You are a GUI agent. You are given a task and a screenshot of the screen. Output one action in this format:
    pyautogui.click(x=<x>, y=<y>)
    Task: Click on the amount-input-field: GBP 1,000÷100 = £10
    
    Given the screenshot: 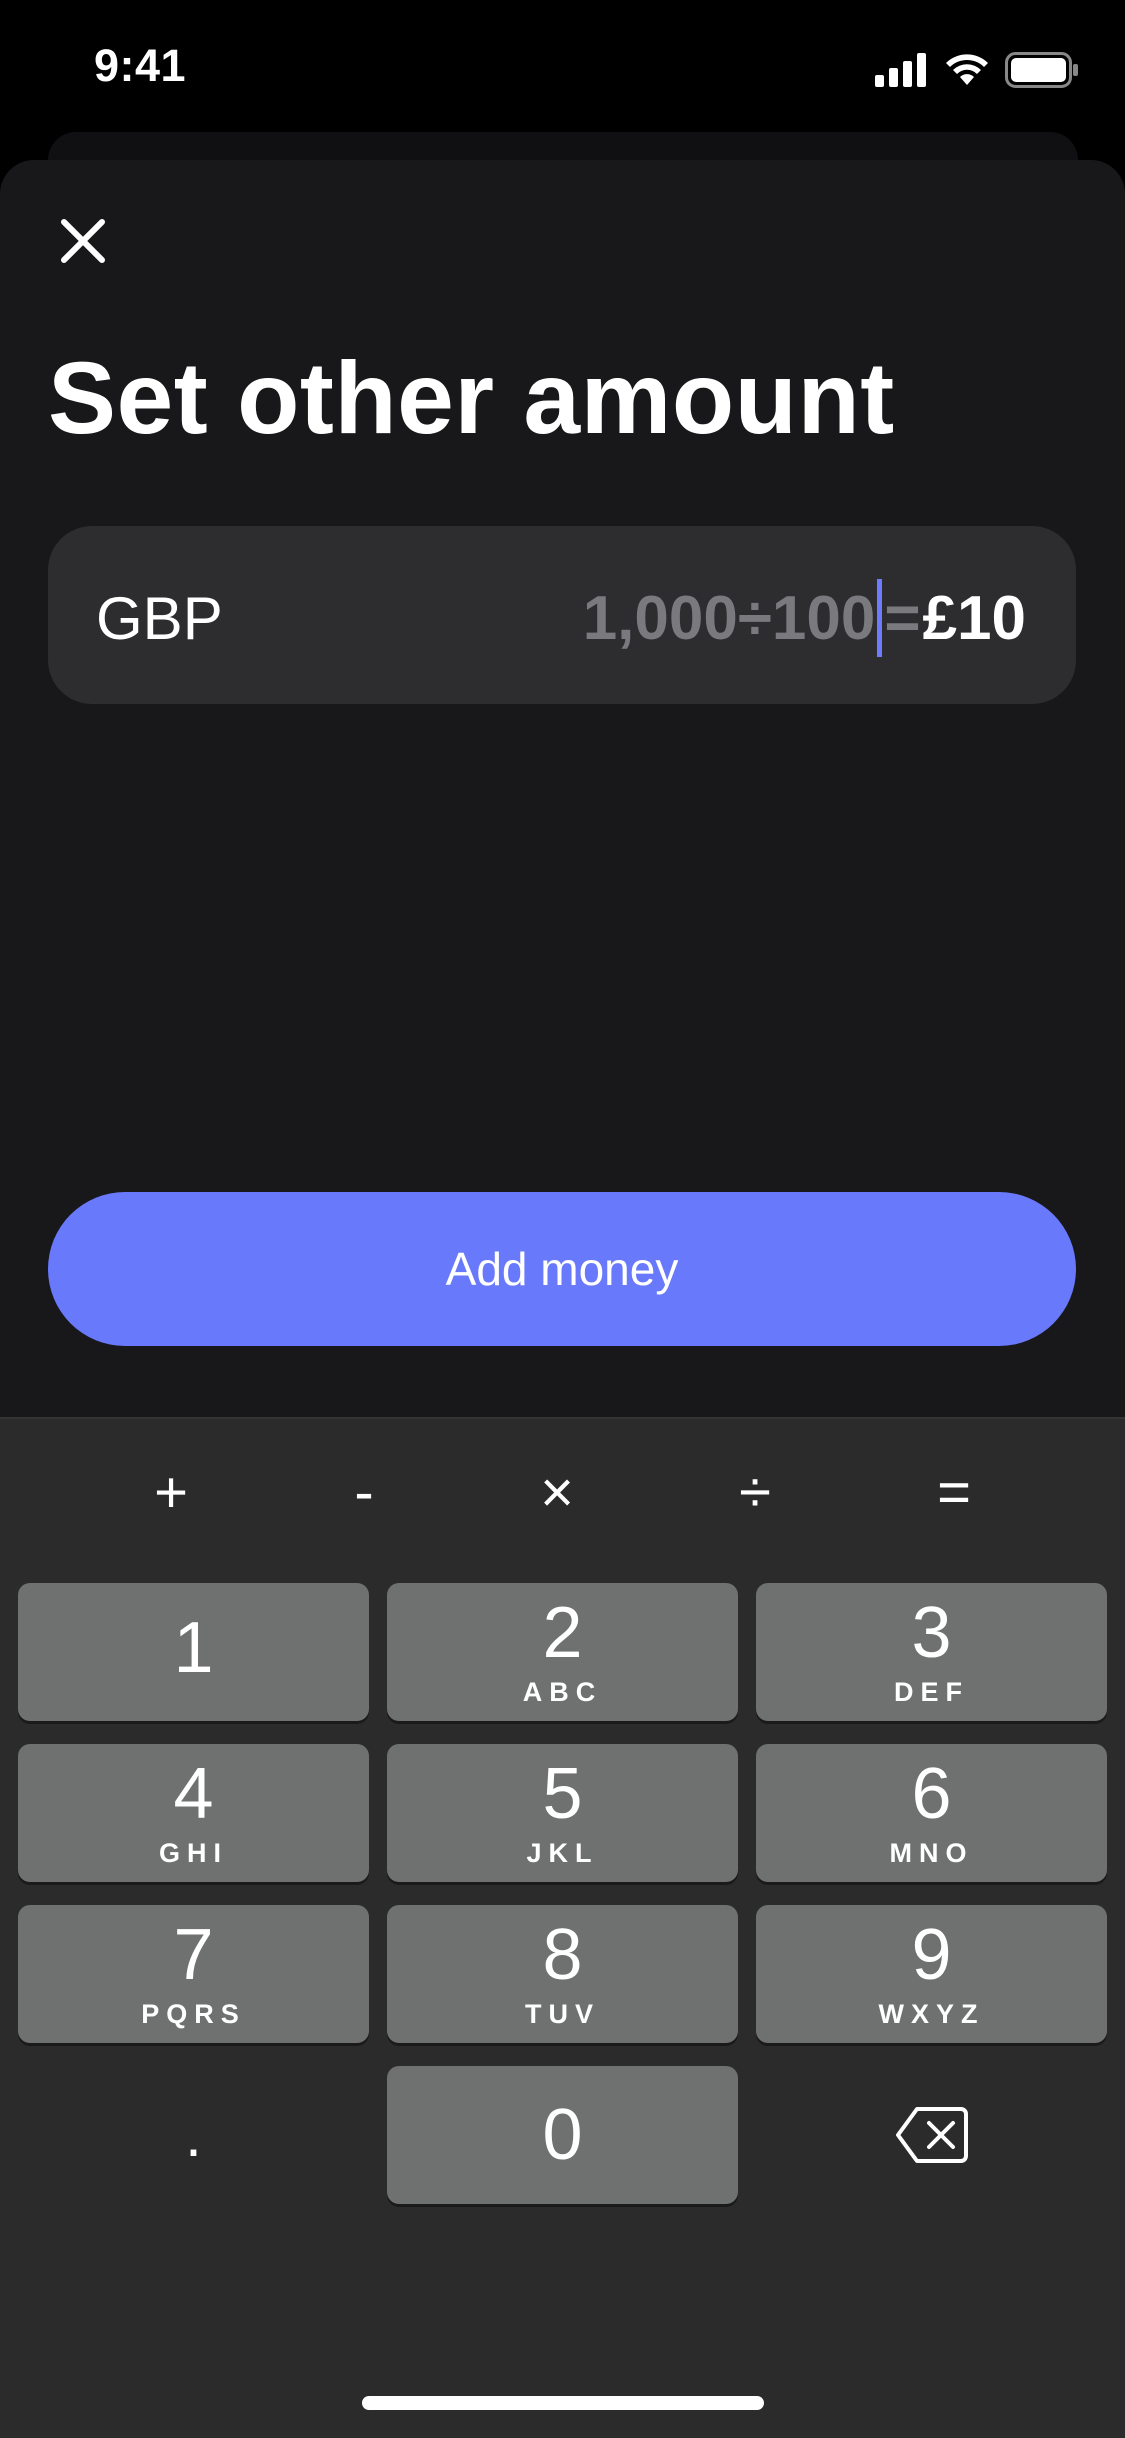 What is the action you would take?
    pyautogui.click(x=562, y=615)
    